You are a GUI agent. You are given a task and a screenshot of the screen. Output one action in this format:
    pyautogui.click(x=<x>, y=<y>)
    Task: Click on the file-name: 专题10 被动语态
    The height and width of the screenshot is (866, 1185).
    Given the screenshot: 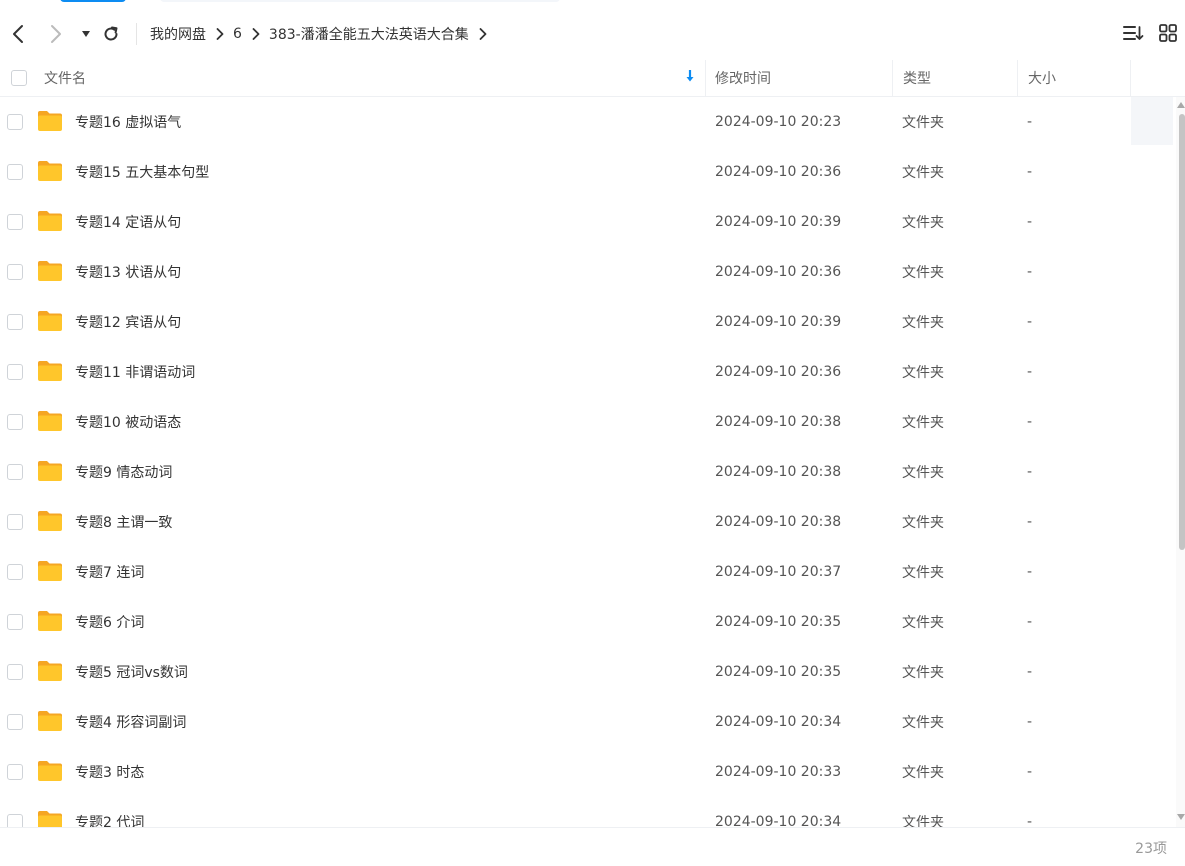 What is the action you would take?
    pyautogui.click(x=128, y=422)
    